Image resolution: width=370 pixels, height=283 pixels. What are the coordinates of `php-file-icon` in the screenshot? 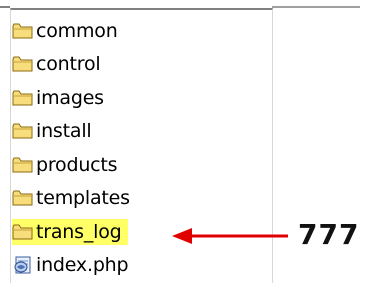 It's located at (22, 265).